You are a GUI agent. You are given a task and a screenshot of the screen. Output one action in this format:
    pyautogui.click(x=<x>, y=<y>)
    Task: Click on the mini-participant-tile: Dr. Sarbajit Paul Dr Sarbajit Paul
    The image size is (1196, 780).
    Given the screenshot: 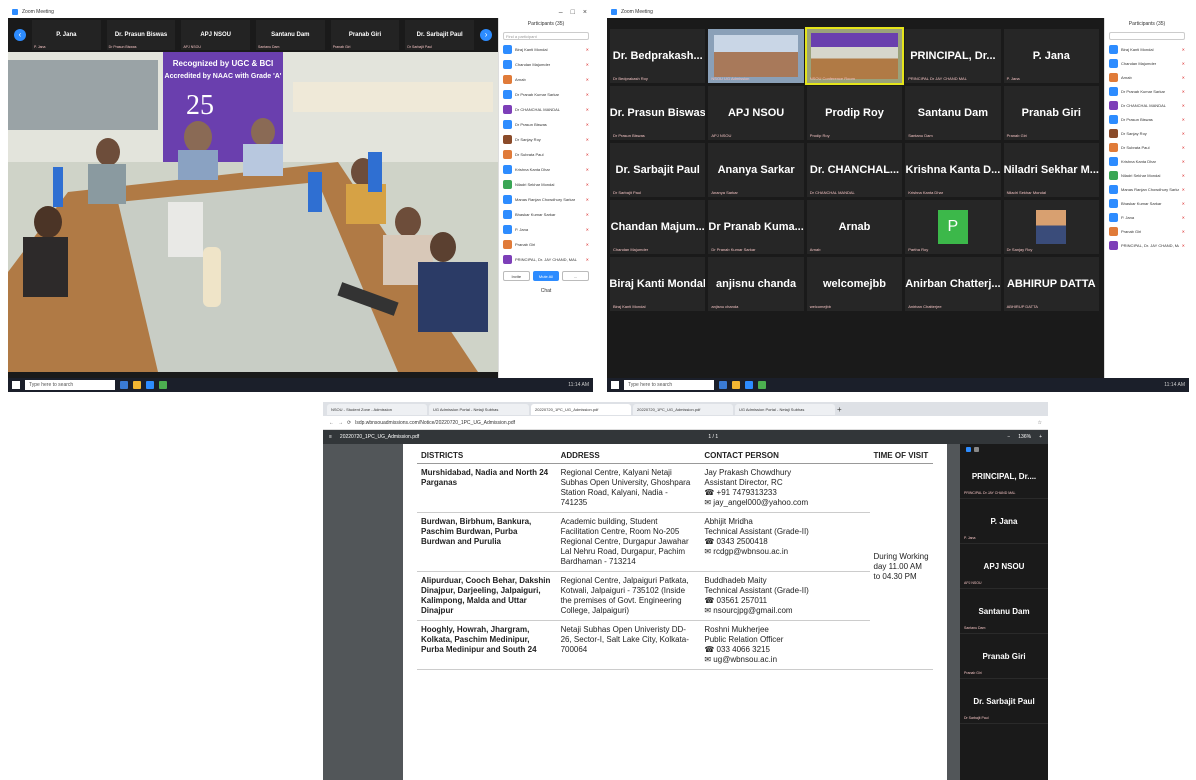 What is the action you would take?
    pyautogui.click(x=1004, y=701)
    